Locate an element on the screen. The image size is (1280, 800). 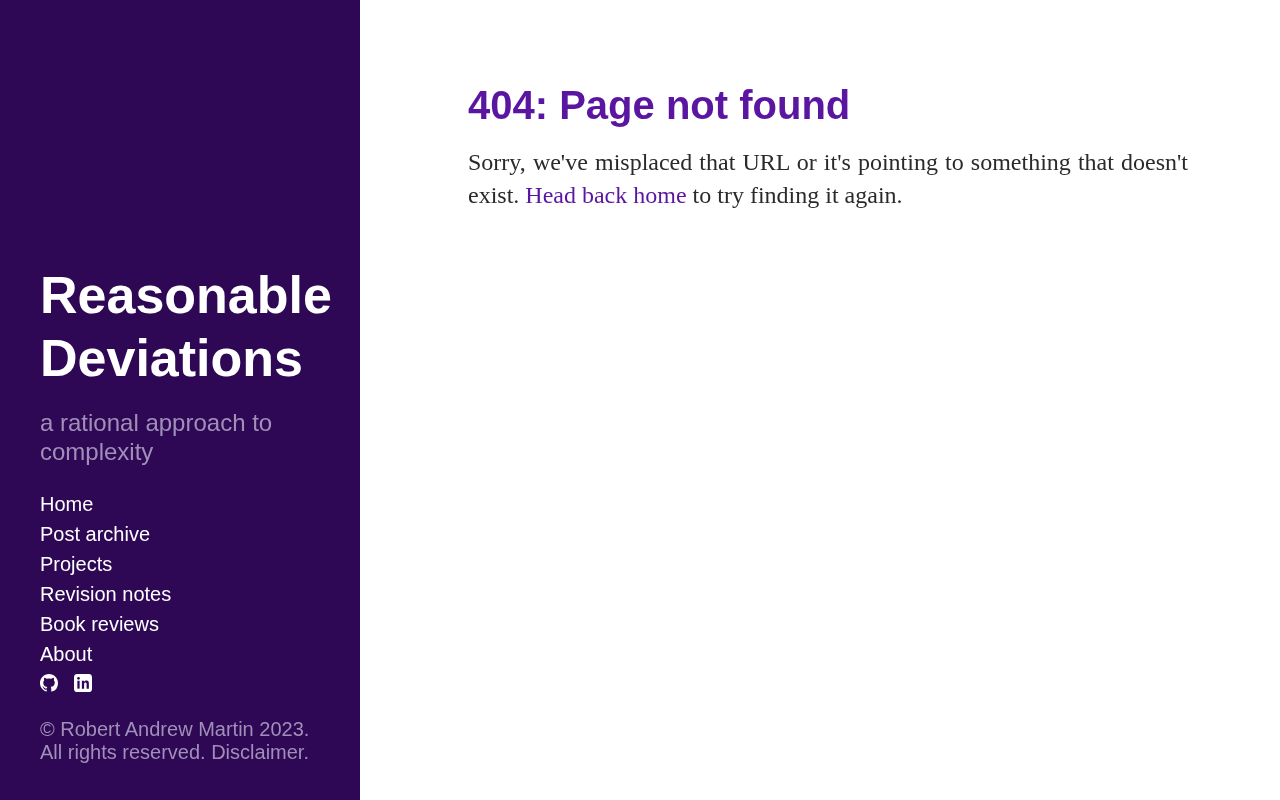
error-message: Sorry, we've misplaced that URL or it's pointing to something that doesn't exist. Head back home to try finding it again. is located at coordinates (828, 179).